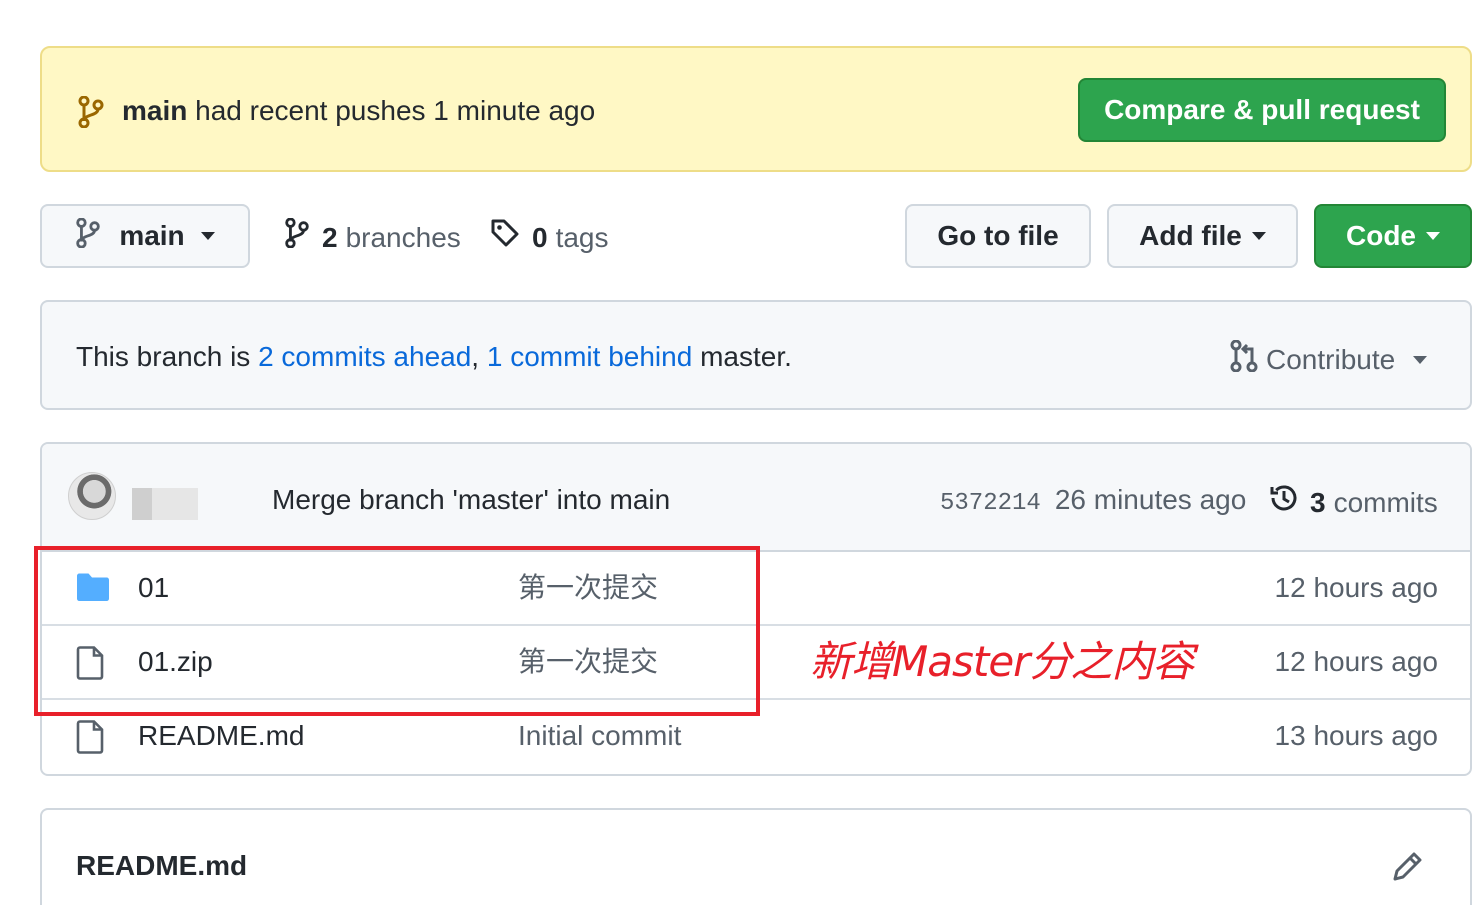  I want to click on commits-count: 3, so click(1318, 502).